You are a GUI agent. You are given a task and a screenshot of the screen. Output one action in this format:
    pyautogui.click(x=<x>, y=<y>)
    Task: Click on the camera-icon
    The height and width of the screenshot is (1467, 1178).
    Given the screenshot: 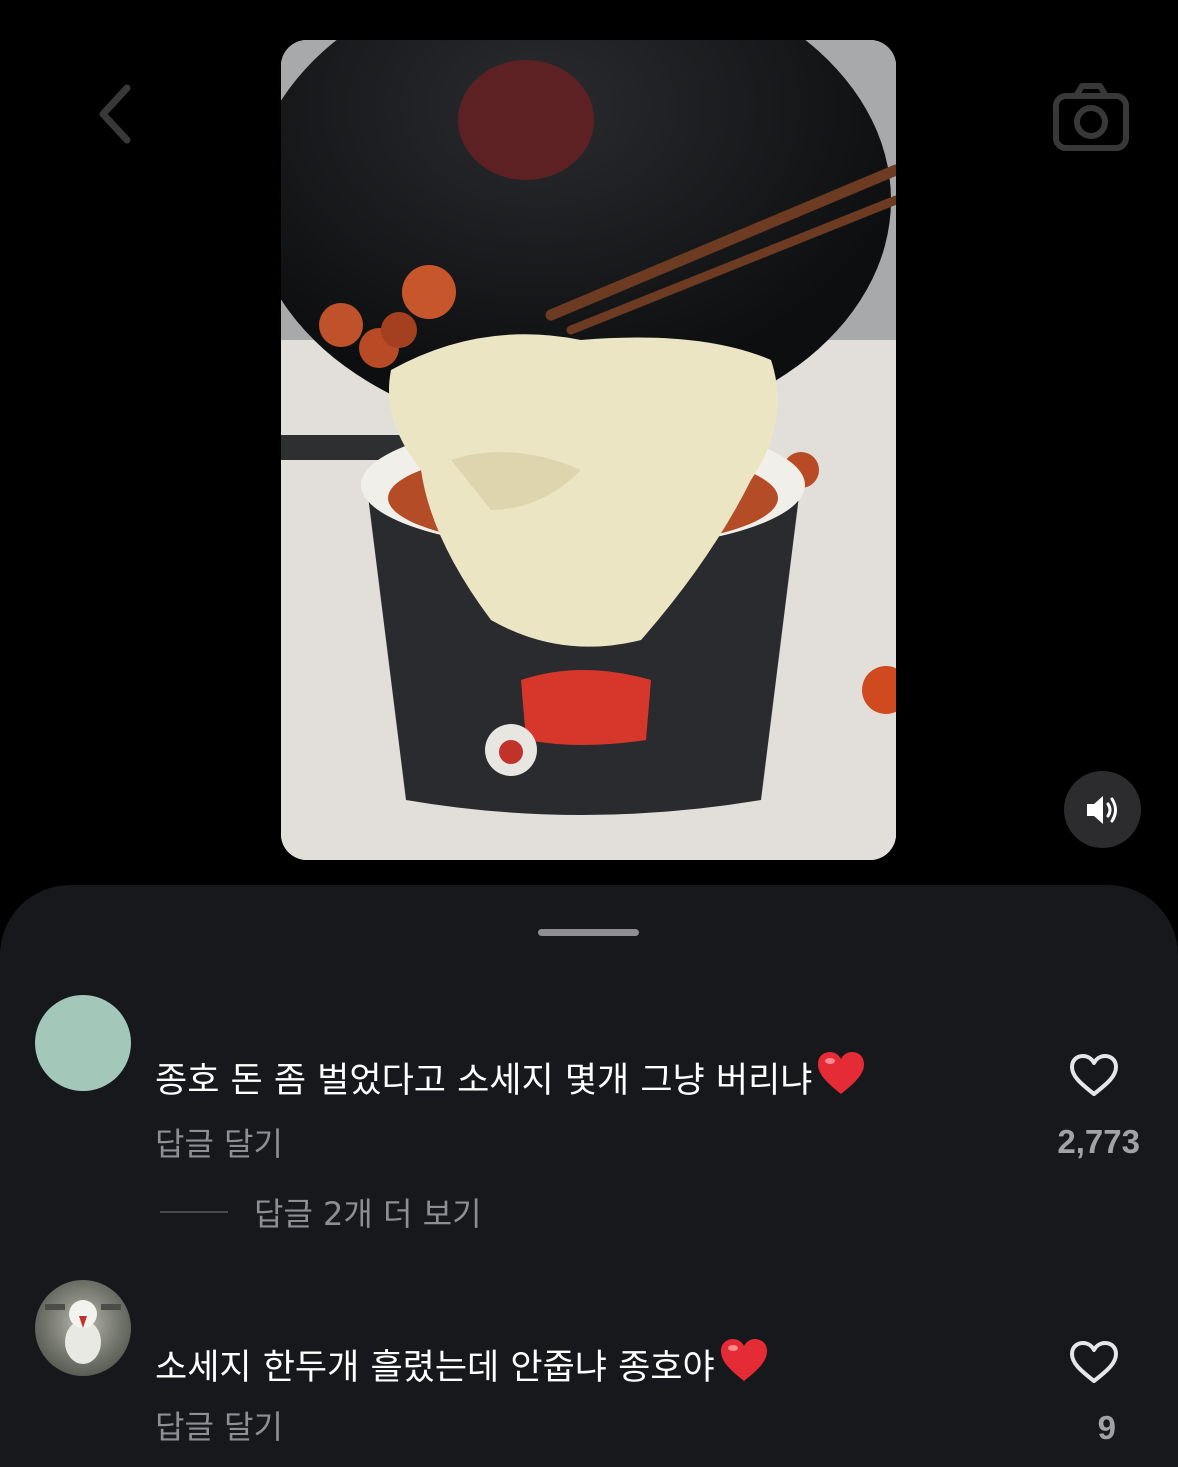 What is the action you would take?
    pyautogui.click(x=1091, y=117)
    